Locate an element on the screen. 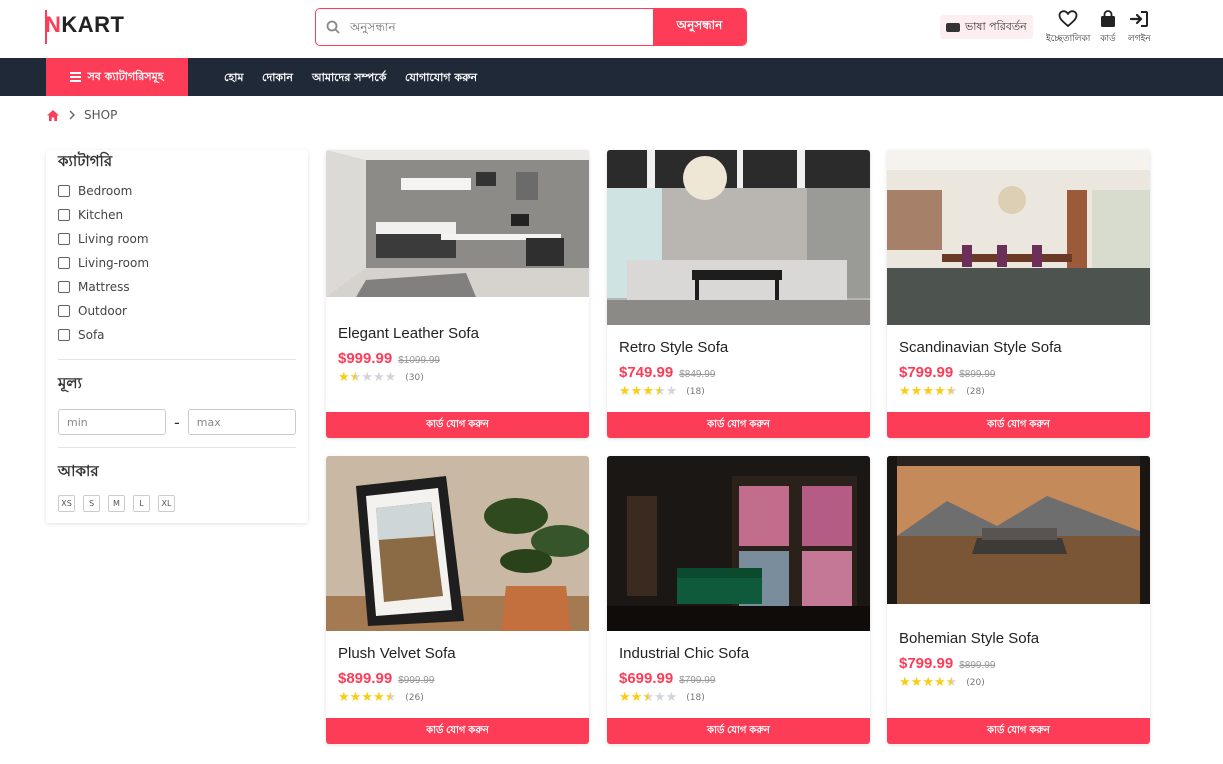  cart-label: কার্ড is located at coordinates (1108, 39).